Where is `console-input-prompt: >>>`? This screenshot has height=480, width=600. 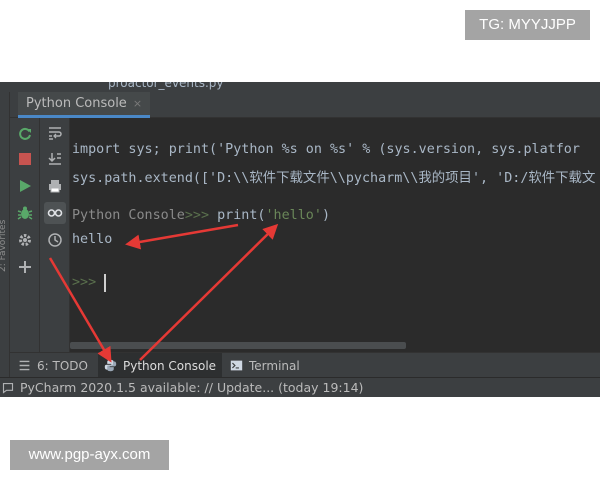 console-input-prompt: >>> is located at coordinates (84, 282).